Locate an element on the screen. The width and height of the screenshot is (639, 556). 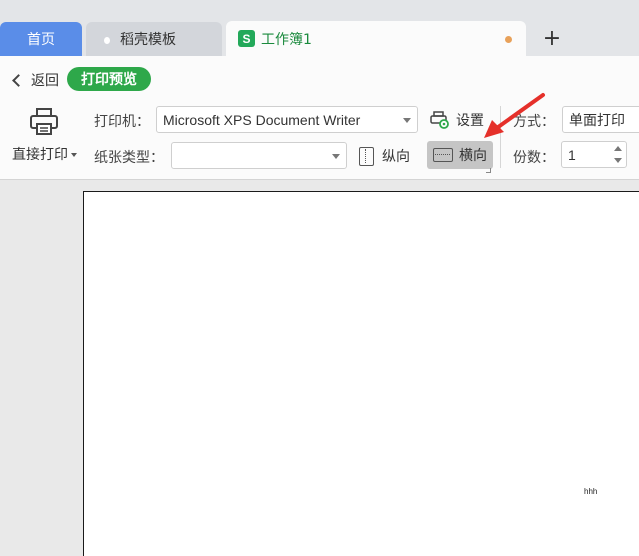
printer-icon is located at coordinates (44, 121).